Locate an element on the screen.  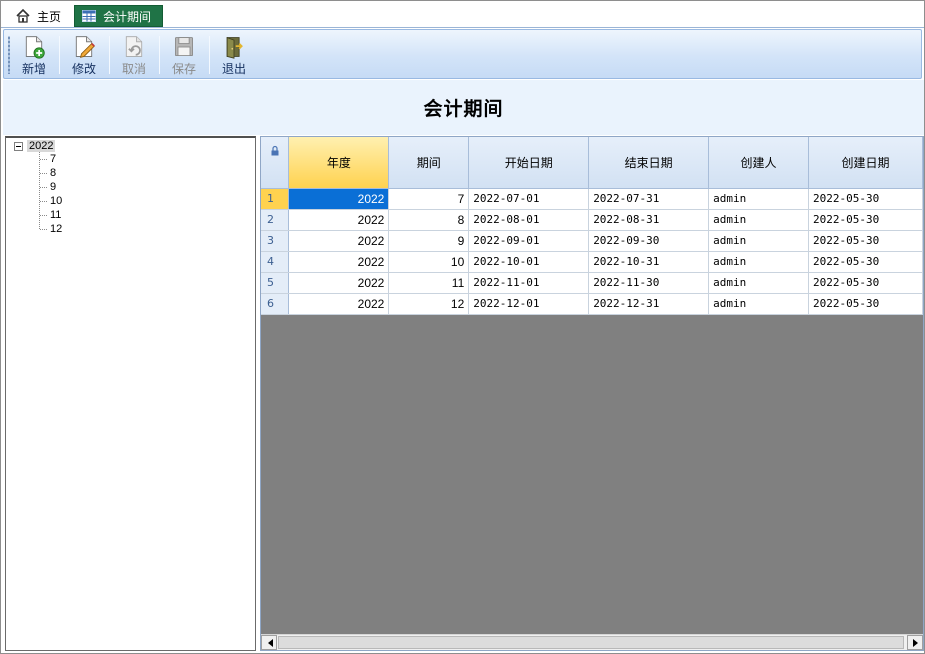
scrollbar-thumb is located at coordinates (591, 642).